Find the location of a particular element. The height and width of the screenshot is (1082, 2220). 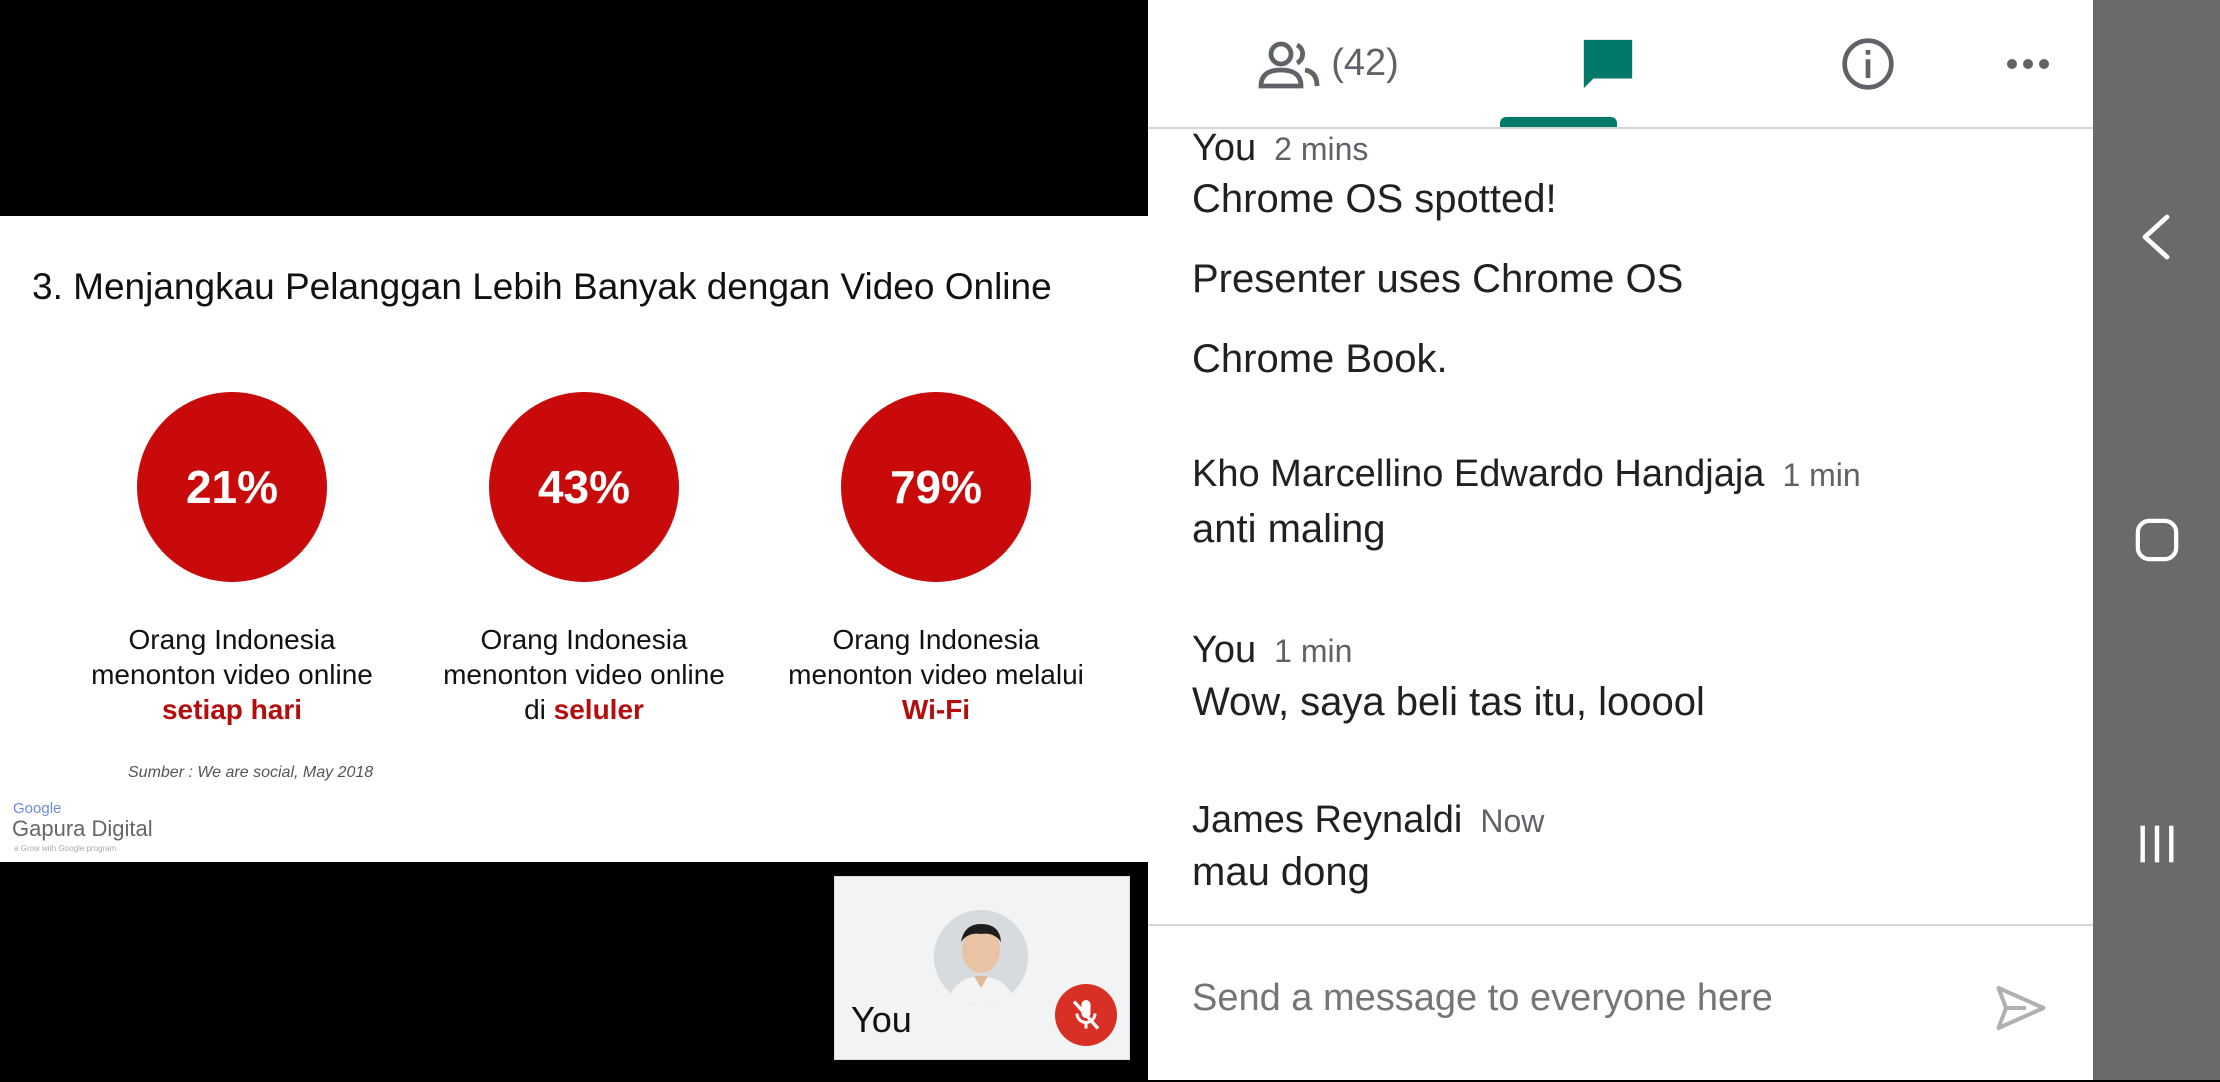

active-tab-indicator is located at coordinates (1558, 122).